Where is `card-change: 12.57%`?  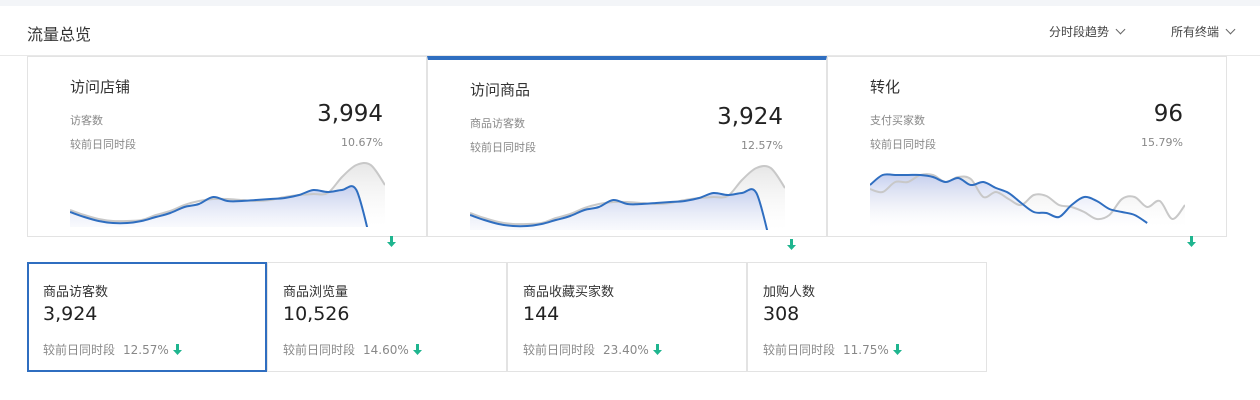 card-change: 12.57% is located at coordinates (769, 194).